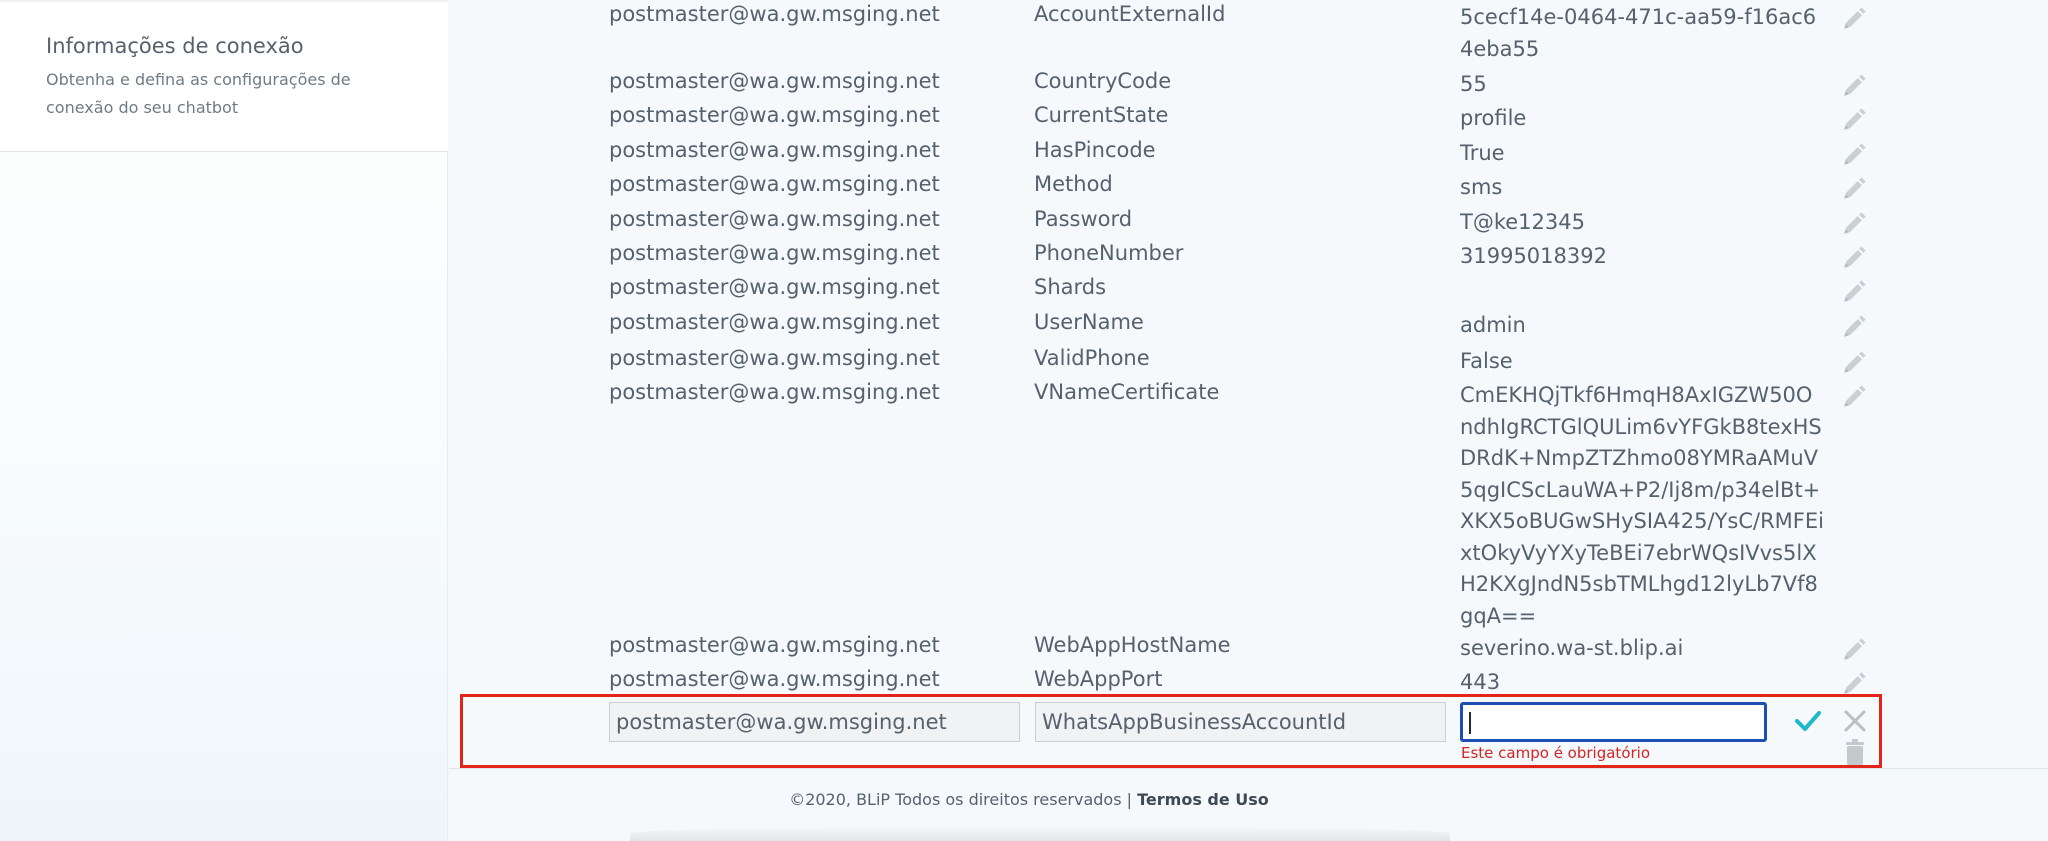 Image resolution: width=2048 pixels, height=841 pixels. I want to click on value-cell: True, so click(1482, 153).